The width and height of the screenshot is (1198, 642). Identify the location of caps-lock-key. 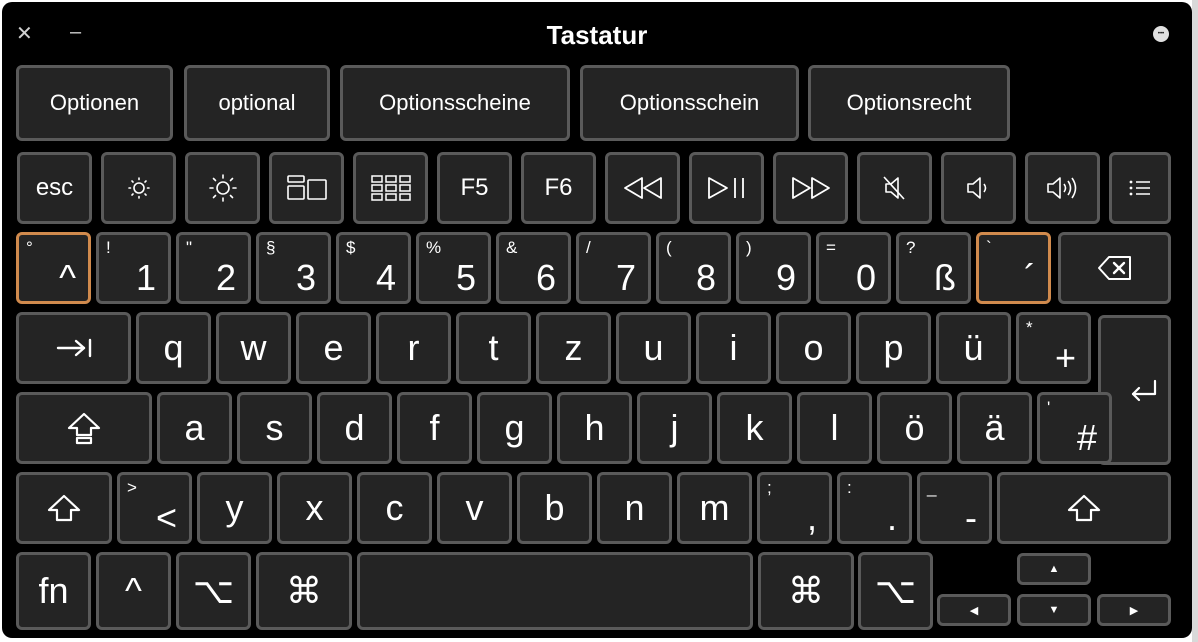
(84, 428).